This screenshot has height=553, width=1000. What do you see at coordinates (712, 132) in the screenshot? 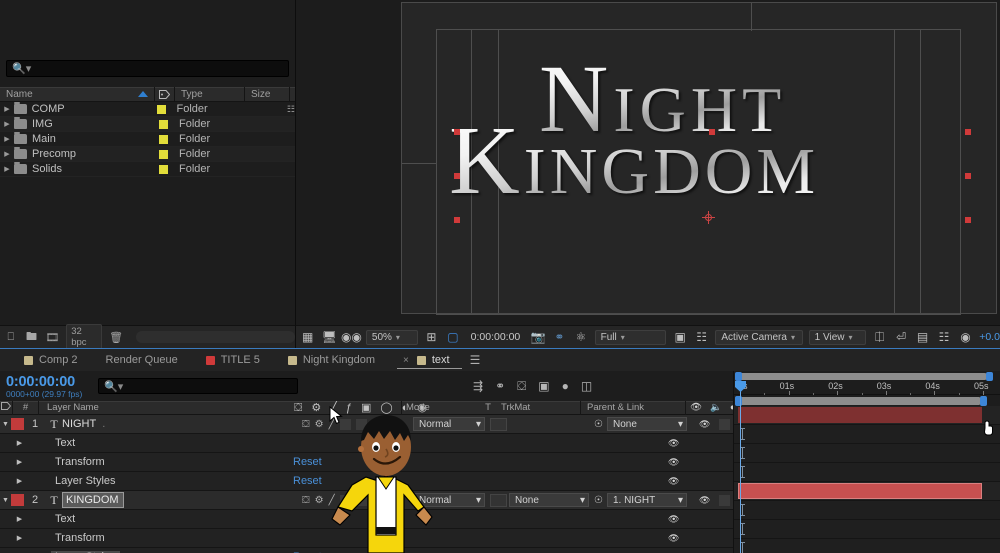
I see `selection-handle-tm` at bounding box center [712, 132].